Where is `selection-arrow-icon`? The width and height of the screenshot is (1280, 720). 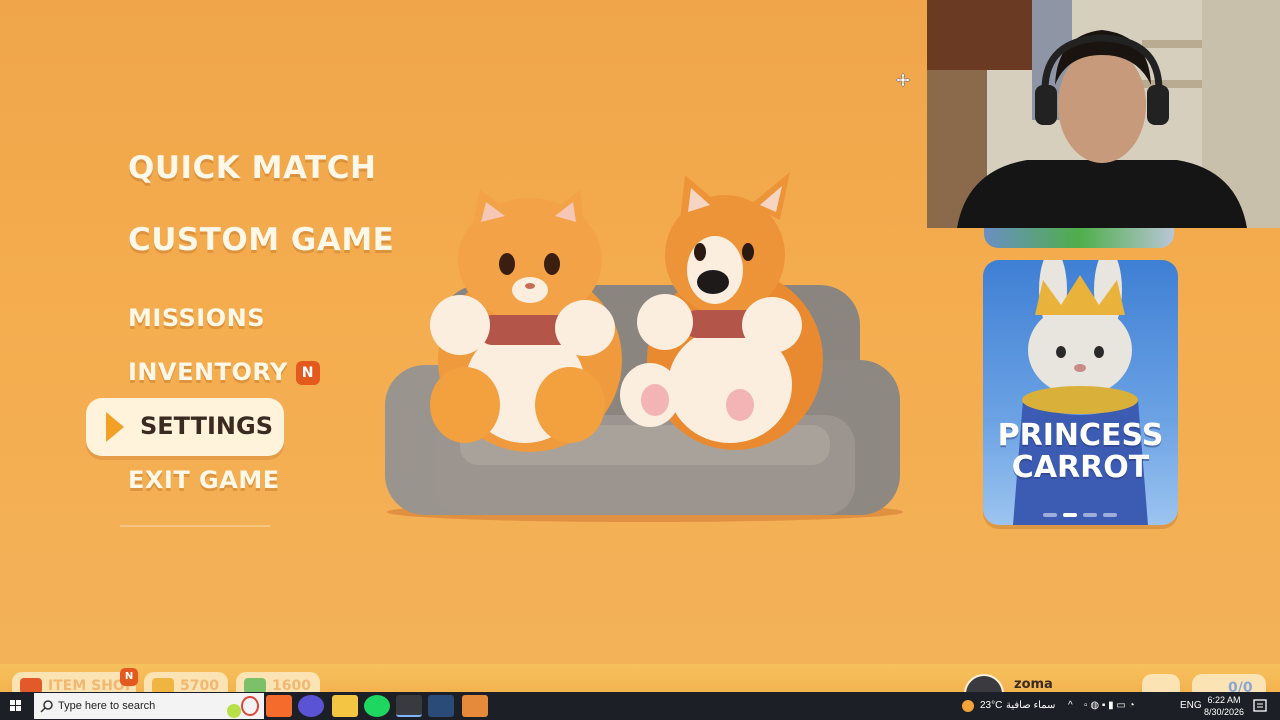 selection-arrow-icon is located at coordinates (115, 427).